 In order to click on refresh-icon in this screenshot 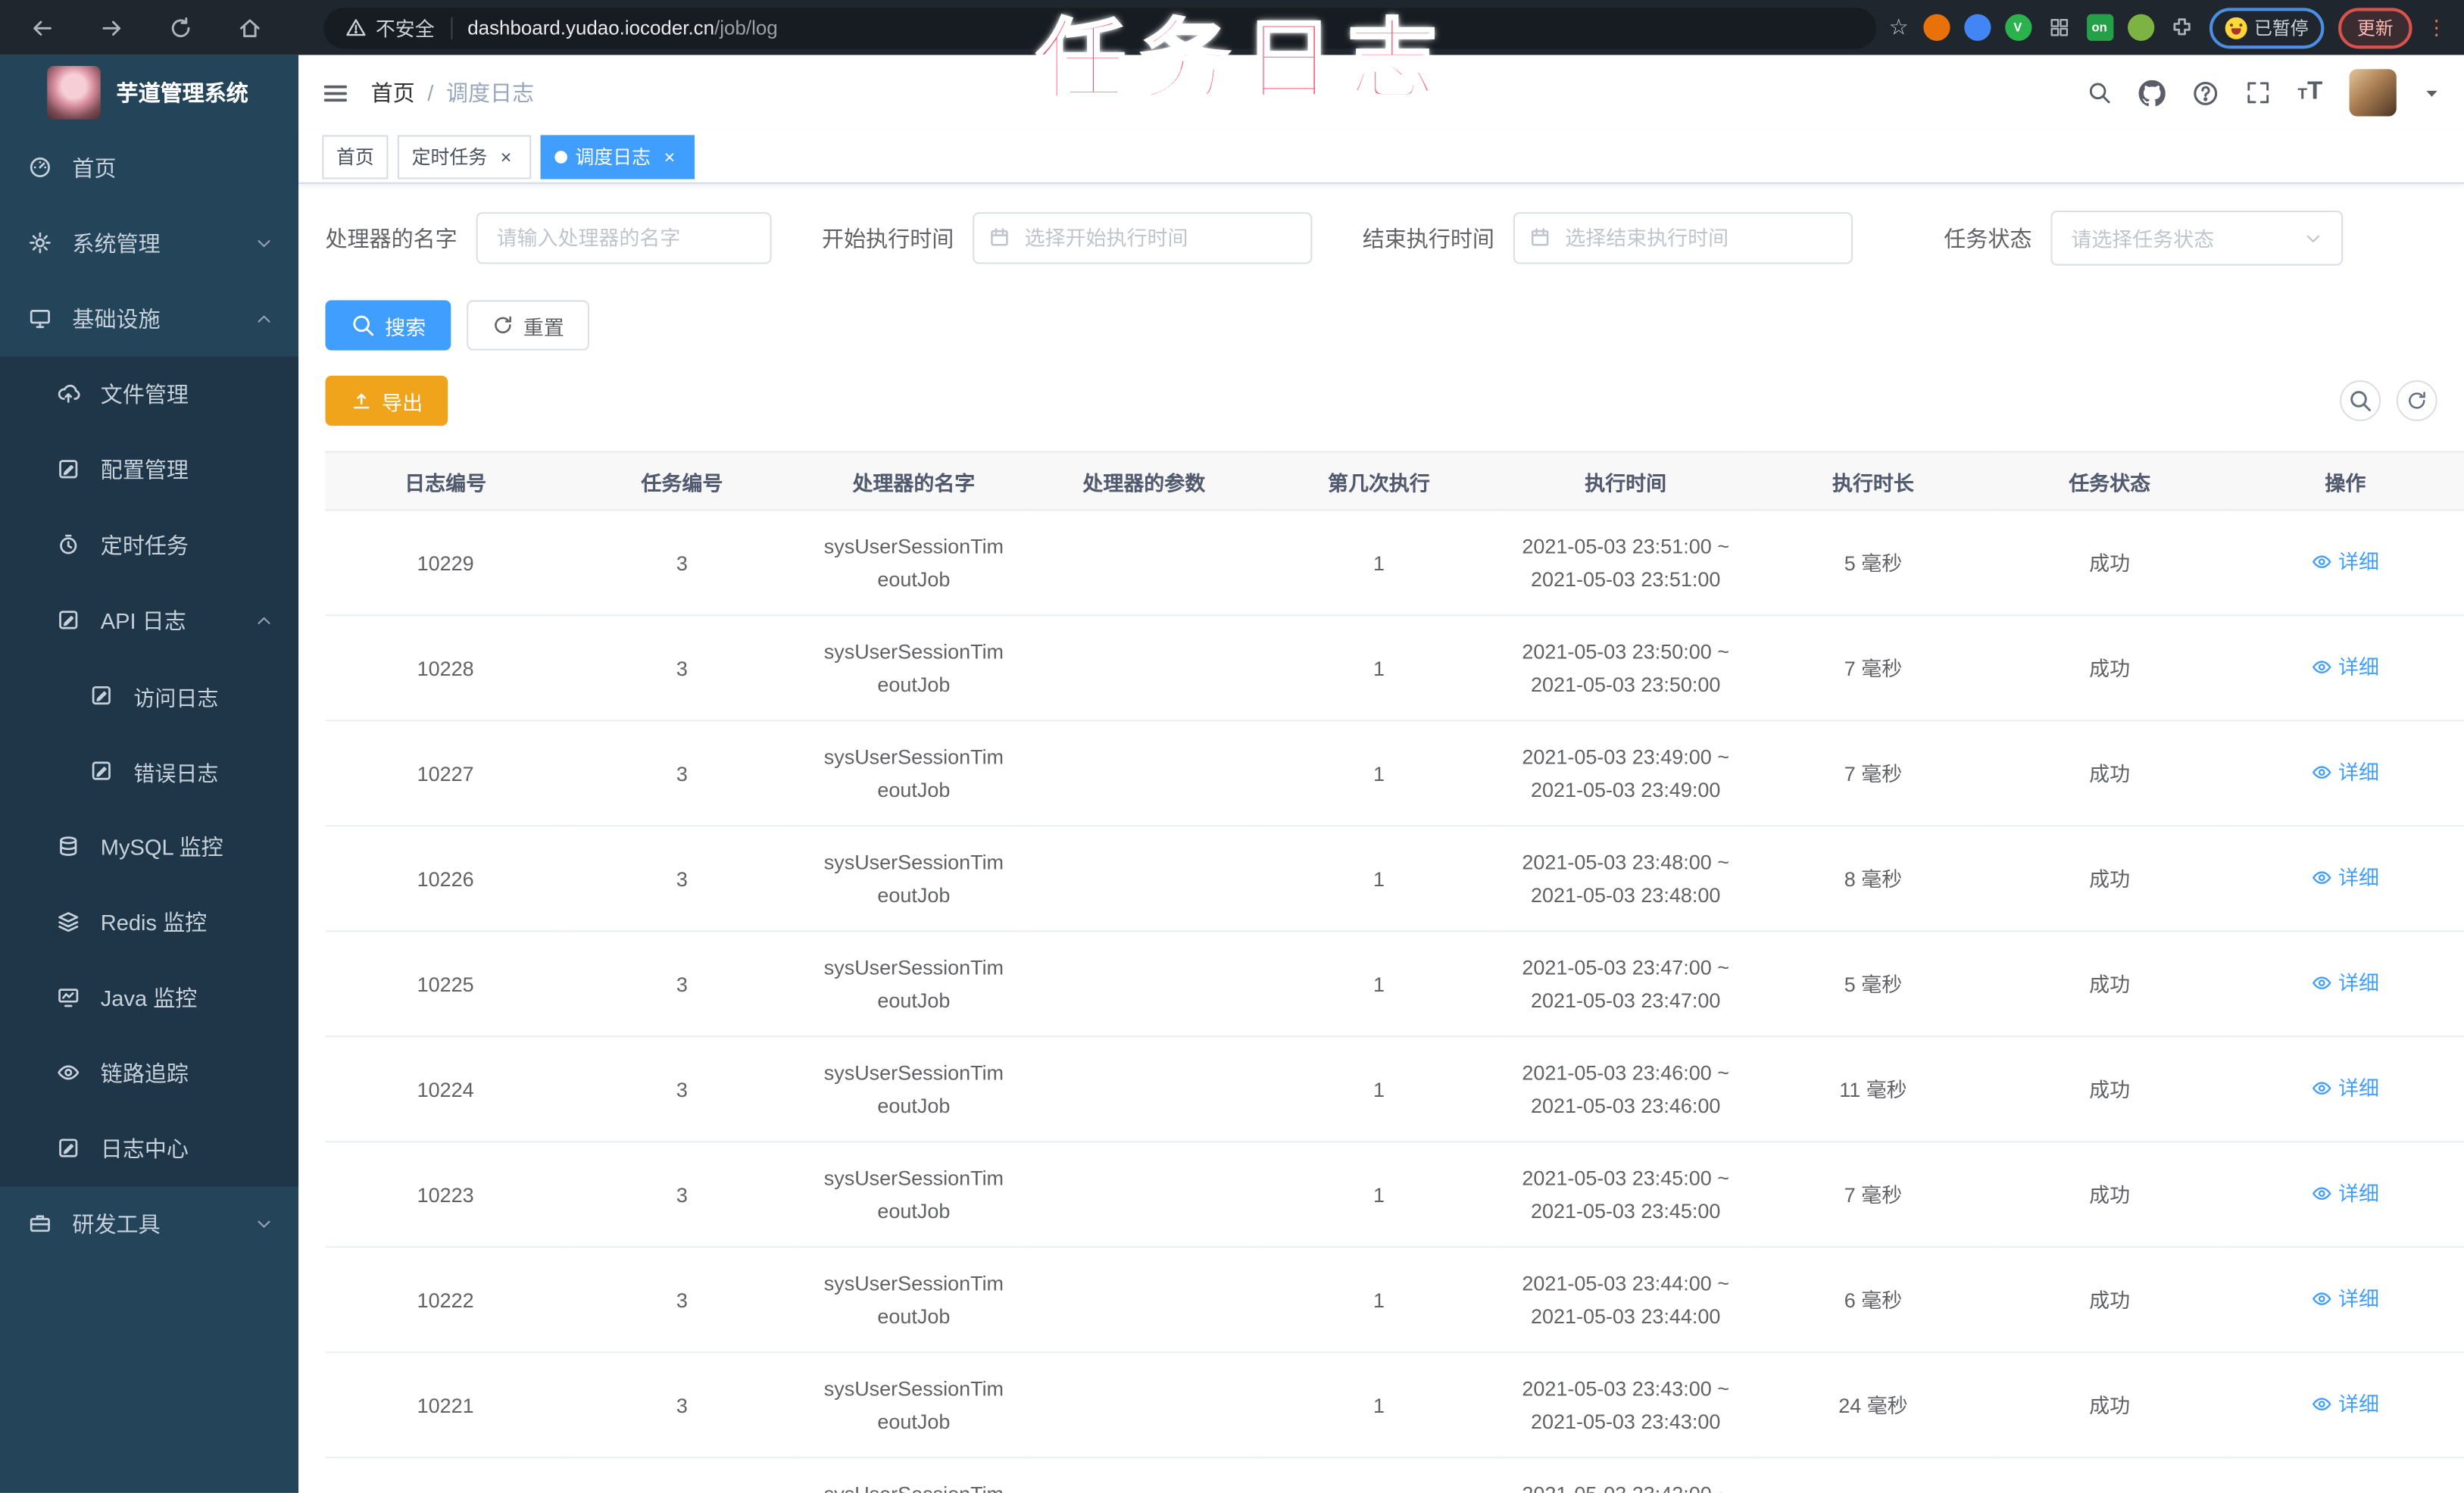, I will do `click(503, 325)`.